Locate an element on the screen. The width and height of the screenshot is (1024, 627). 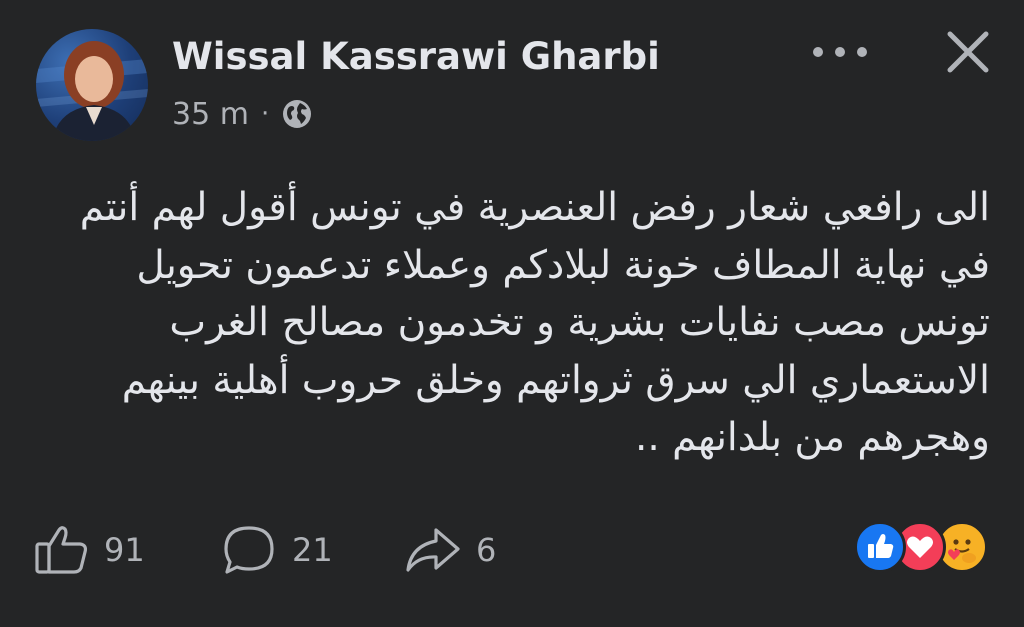
author-avatar is located at coordinates (92, 85).